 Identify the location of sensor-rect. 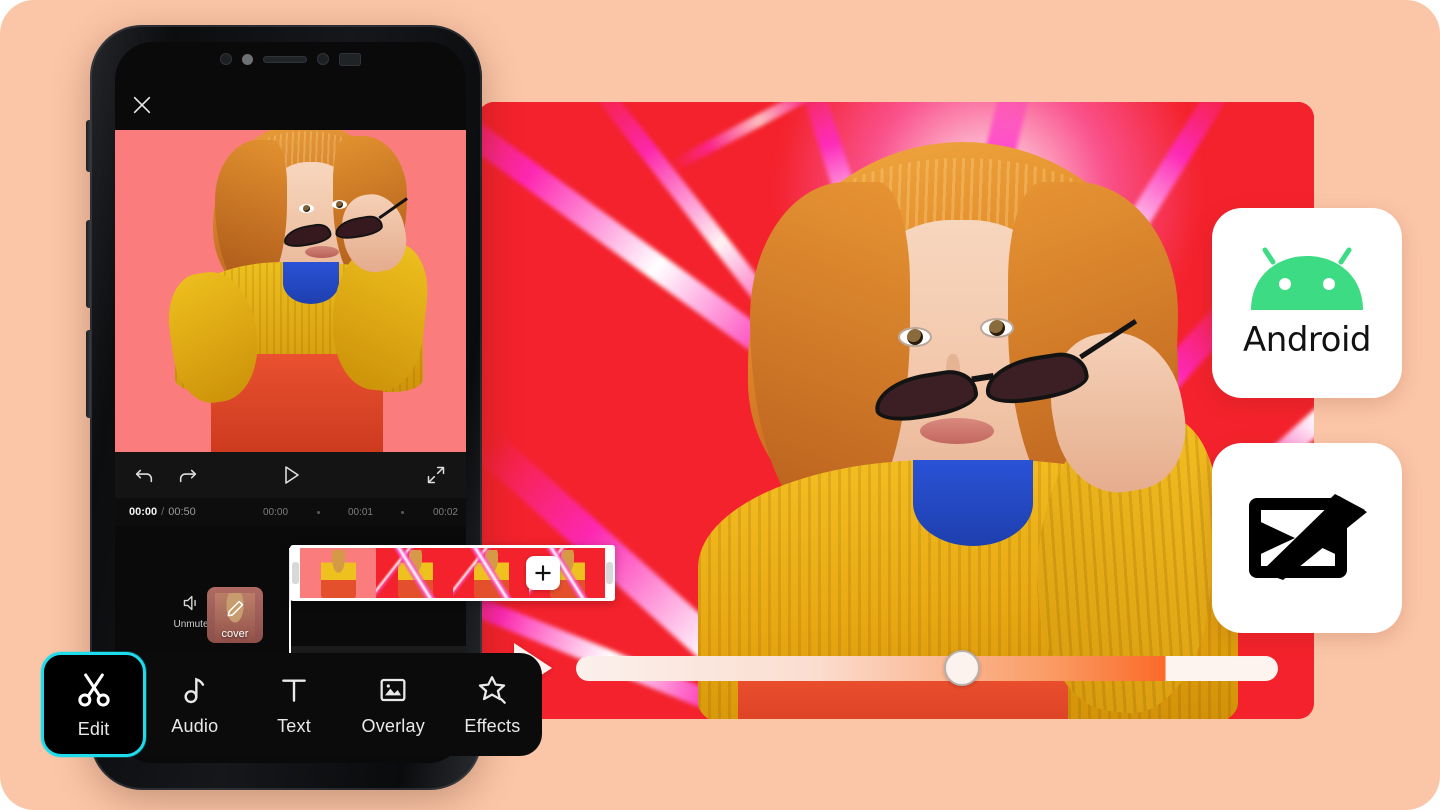
(350, 59).